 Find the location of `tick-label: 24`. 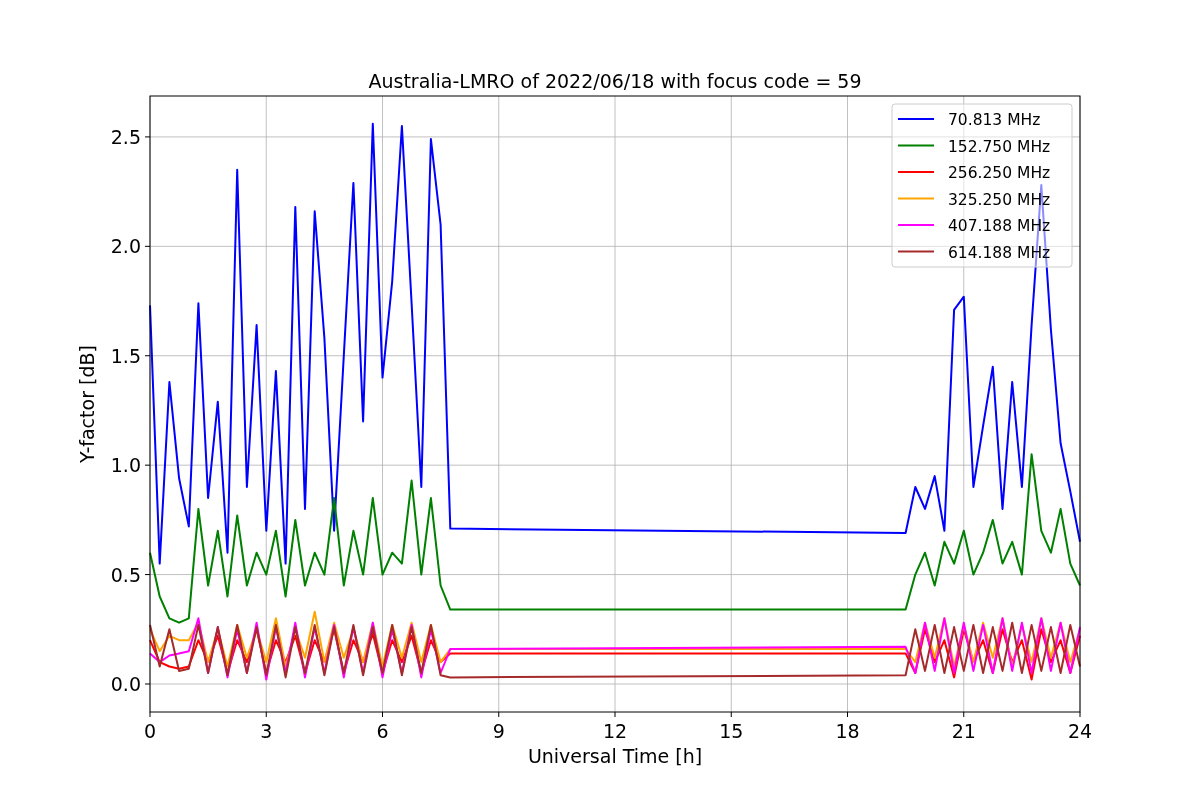

tick-label: 24 is located at coordinates (1080, 731).